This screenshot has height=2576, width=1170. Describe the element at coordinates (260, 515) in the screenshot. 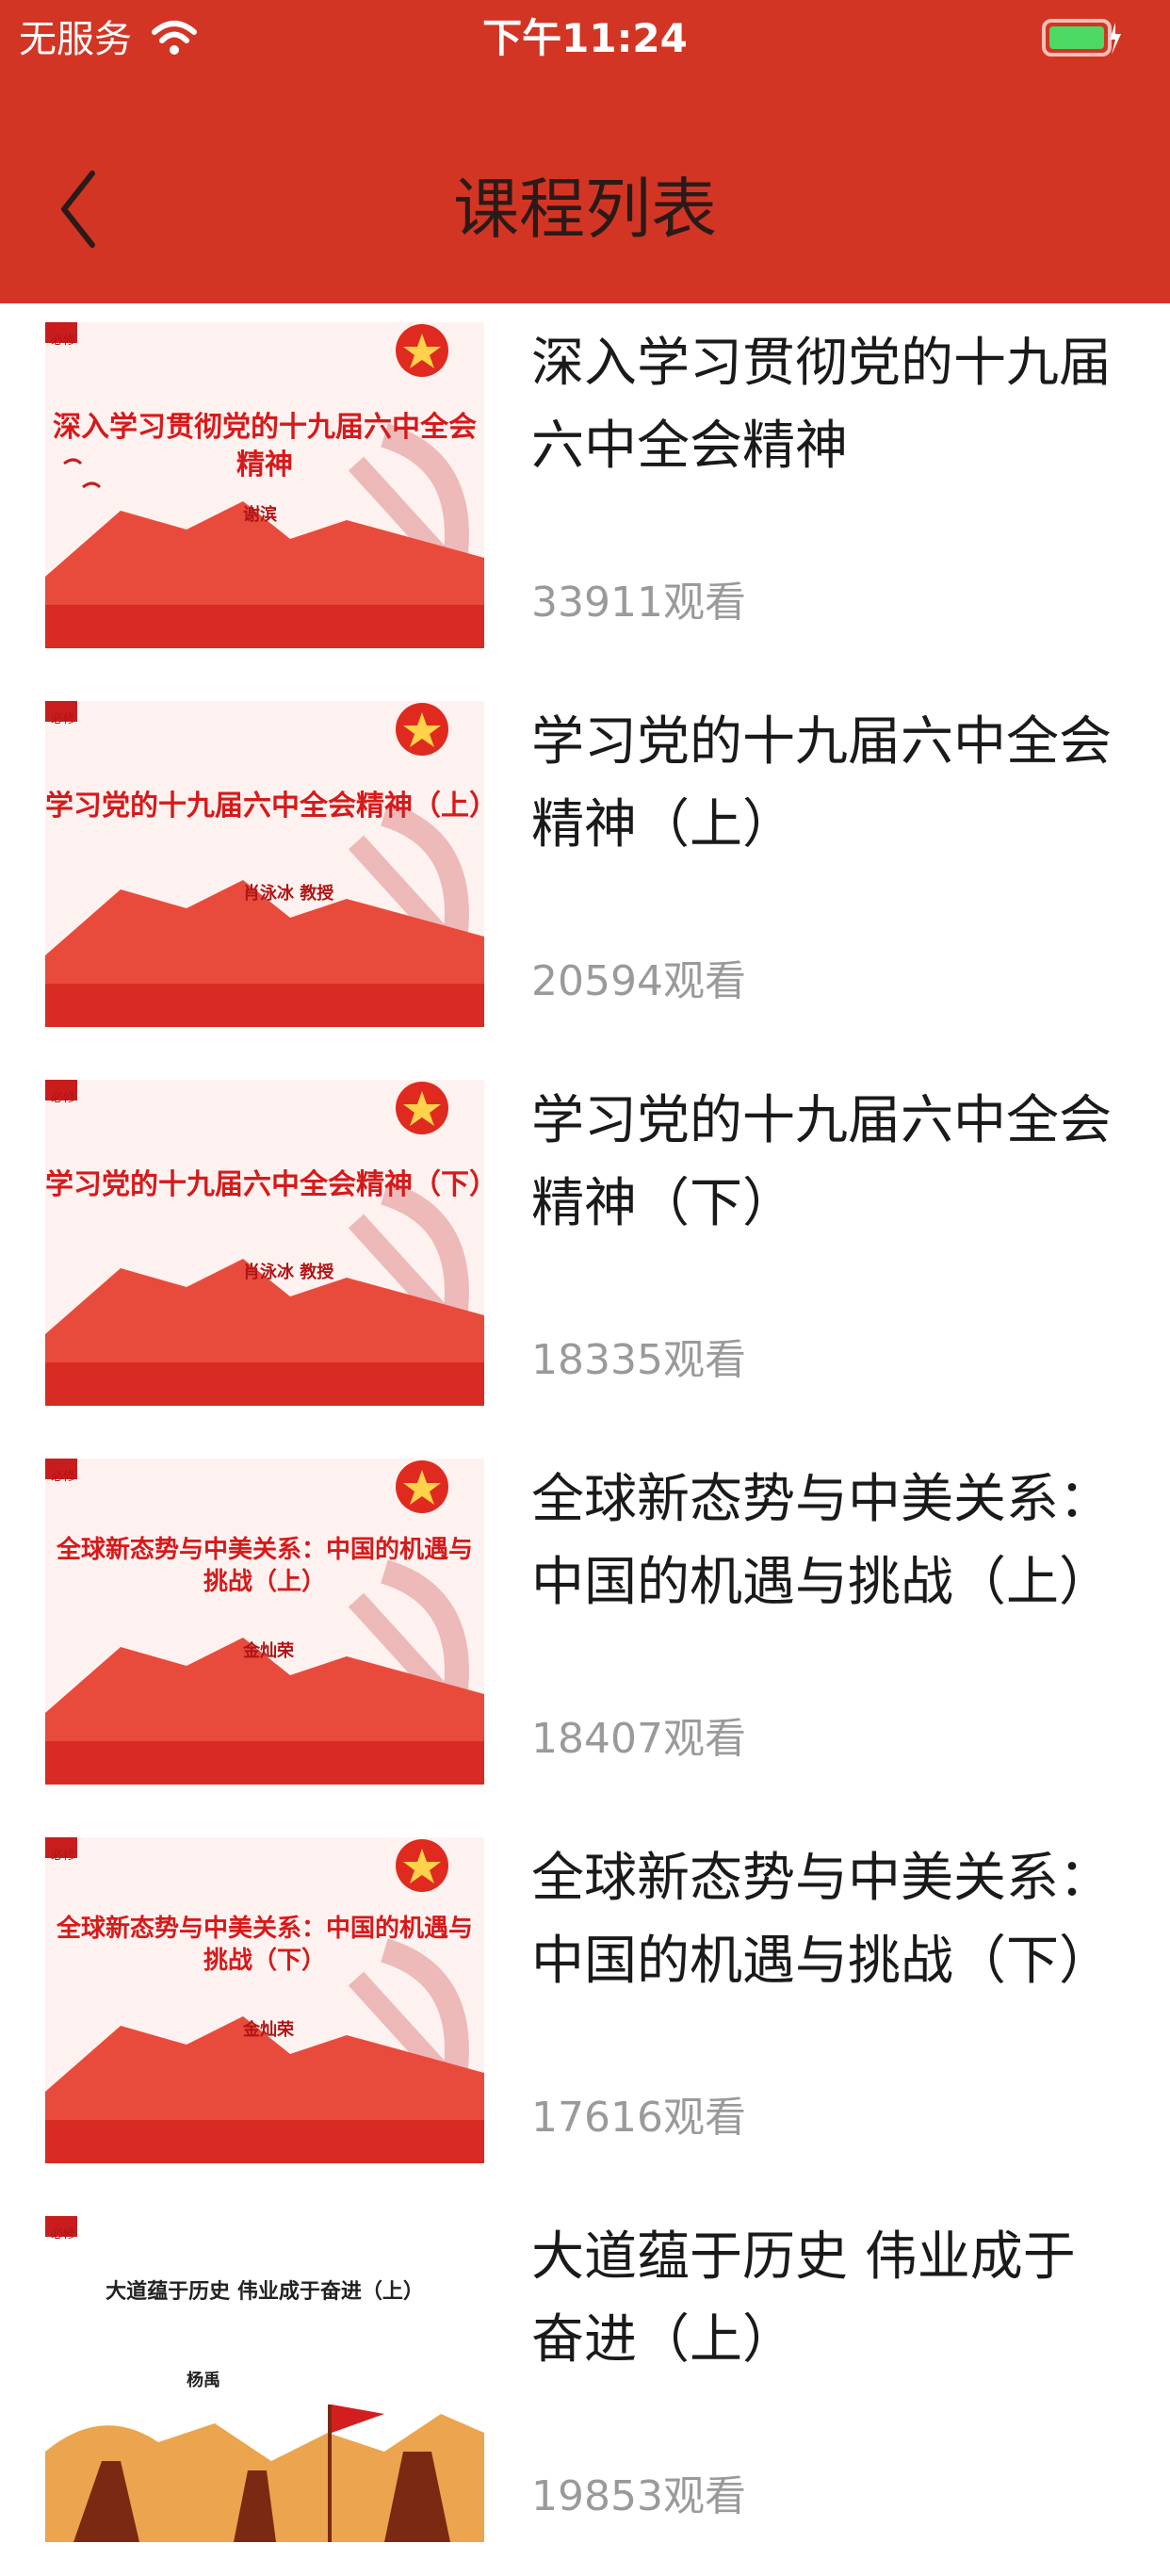

I see `thumbnail-speaker: 谢滨` at that location.